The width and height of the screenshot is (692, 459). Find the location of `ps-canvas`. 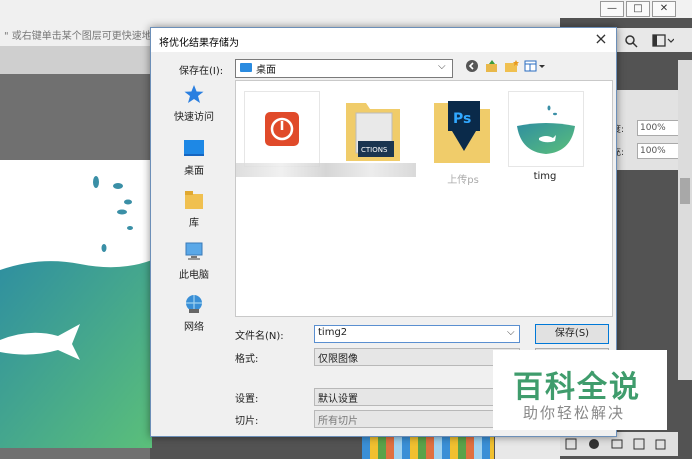

ps-canvas is located at coordinates (76, 304).